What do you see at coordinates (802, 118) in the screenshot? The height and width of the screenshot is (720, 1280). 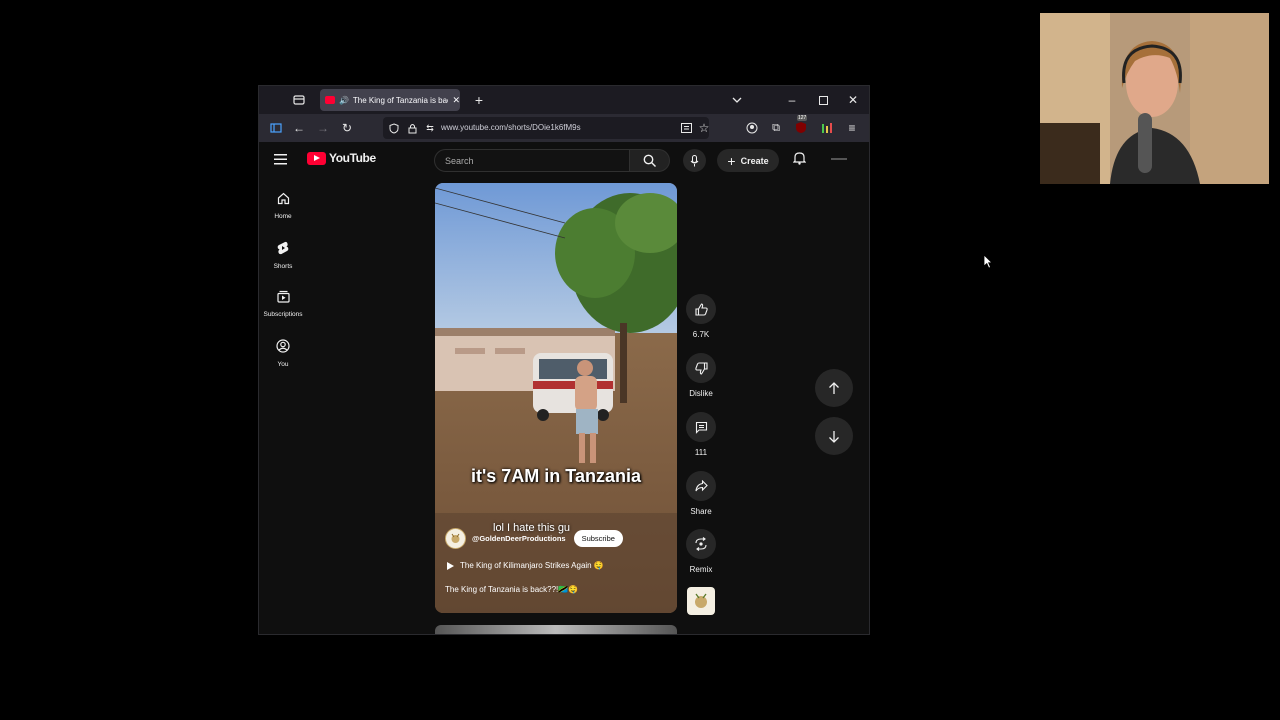 I see `extension-badge: 127` at bounding box center [802, 118].